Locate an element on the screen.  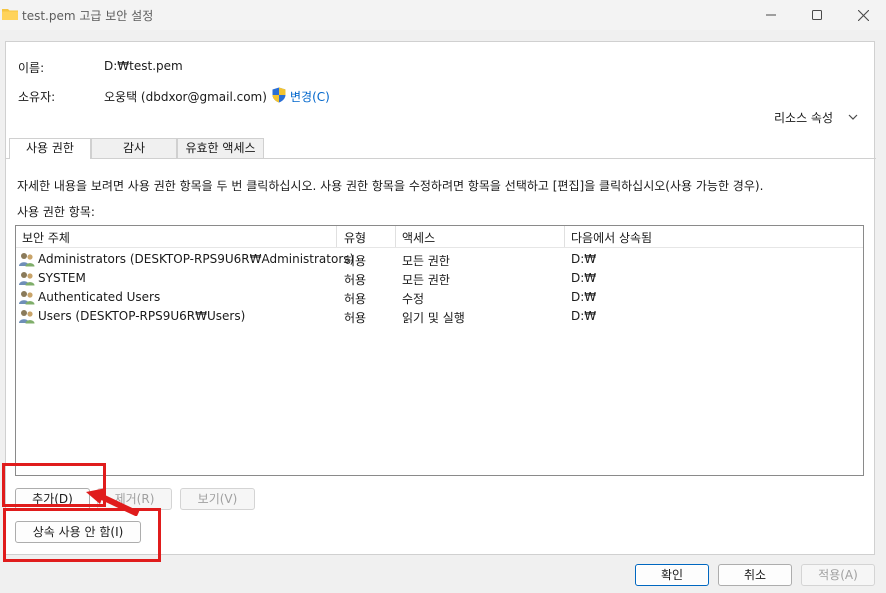
owner-label: 소유자: is located at coordinates (37, 97).